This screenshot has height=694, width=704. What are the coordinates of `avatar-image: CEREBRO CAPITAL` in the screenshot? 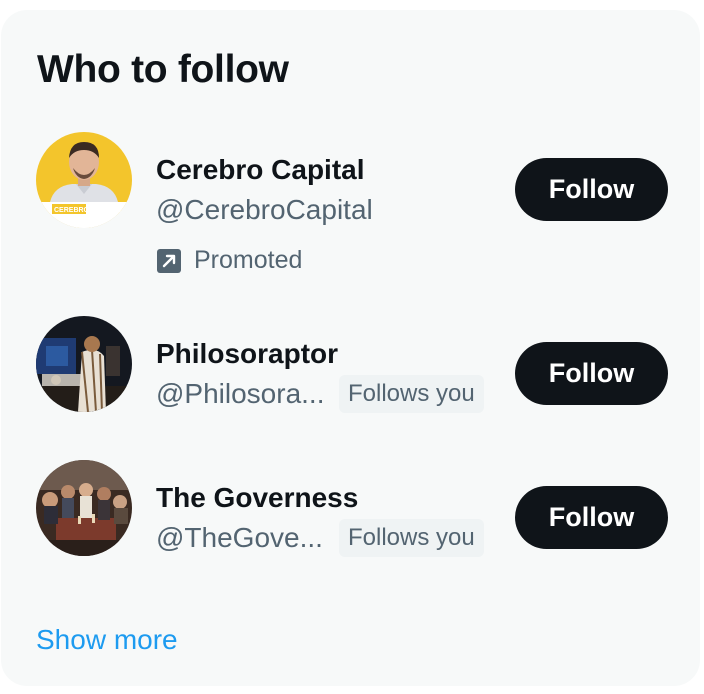 It's located at (84, 180).